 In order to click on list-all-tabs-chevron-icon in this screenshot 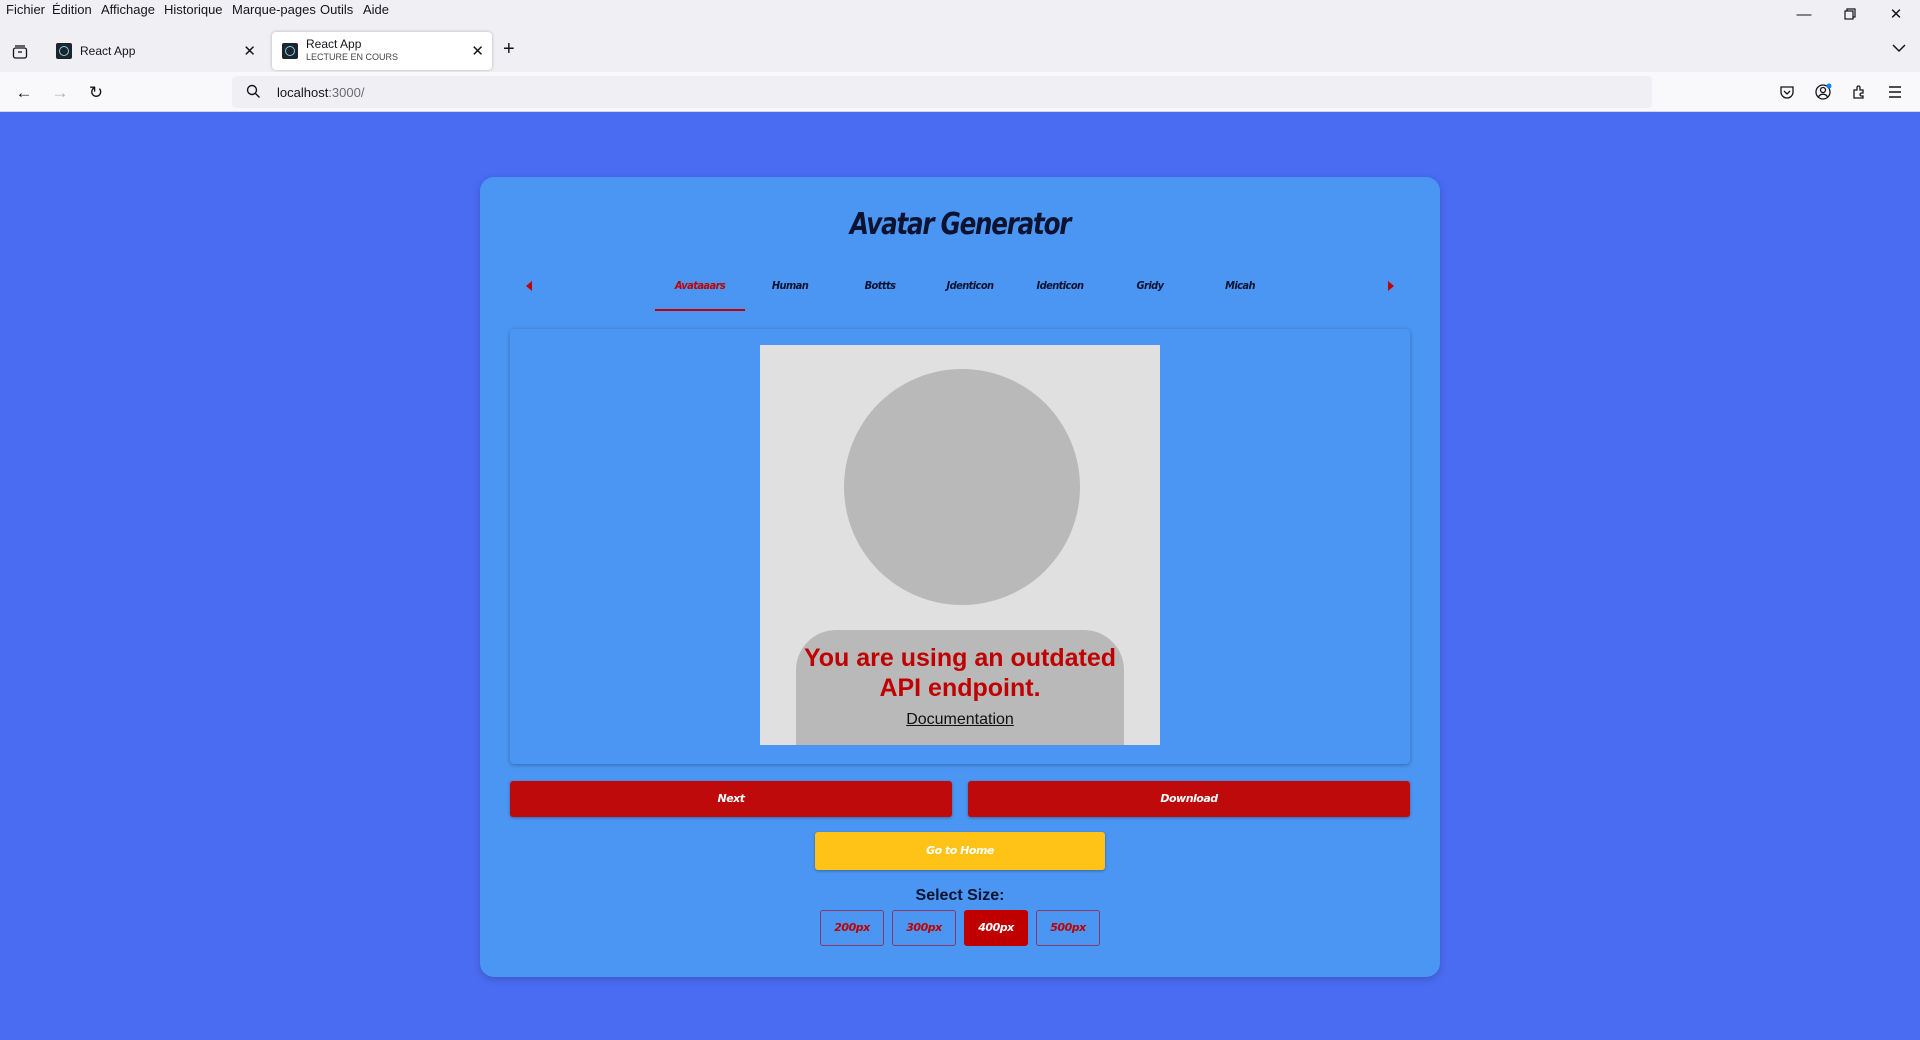, I will do `click(1899, 48)`.